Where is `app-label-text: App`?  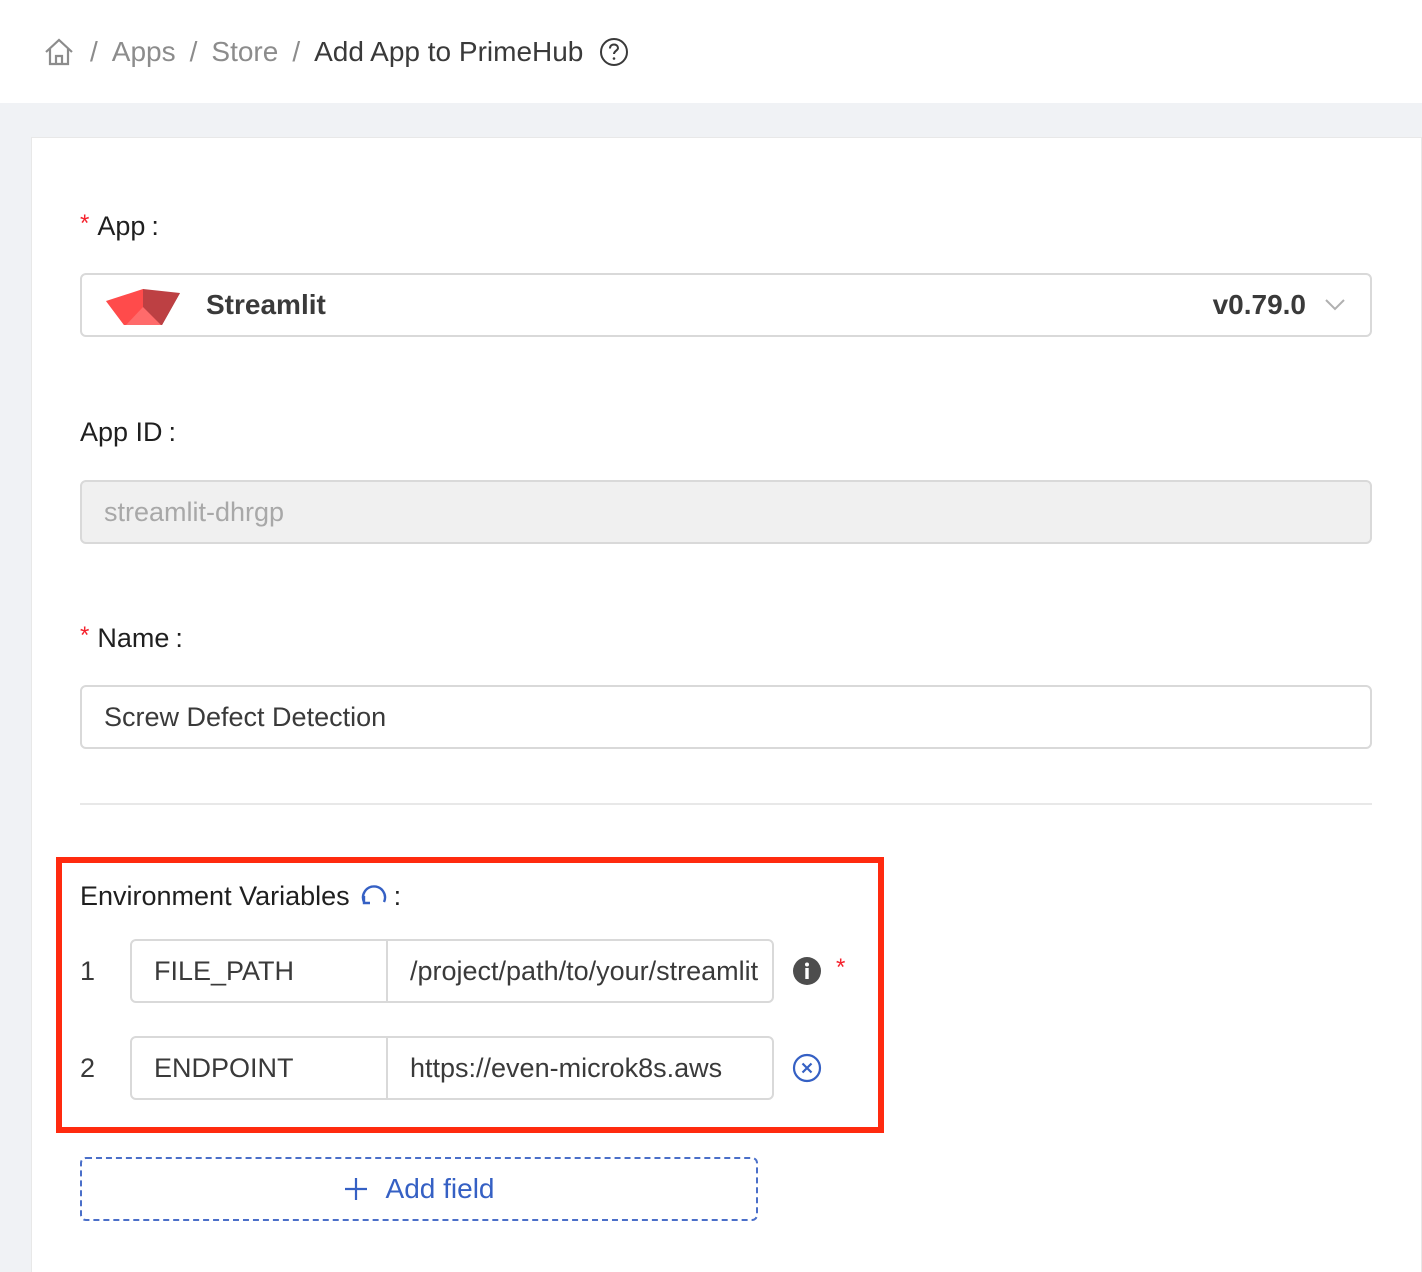 app-label-text: App is located at coordinates (121, 226).